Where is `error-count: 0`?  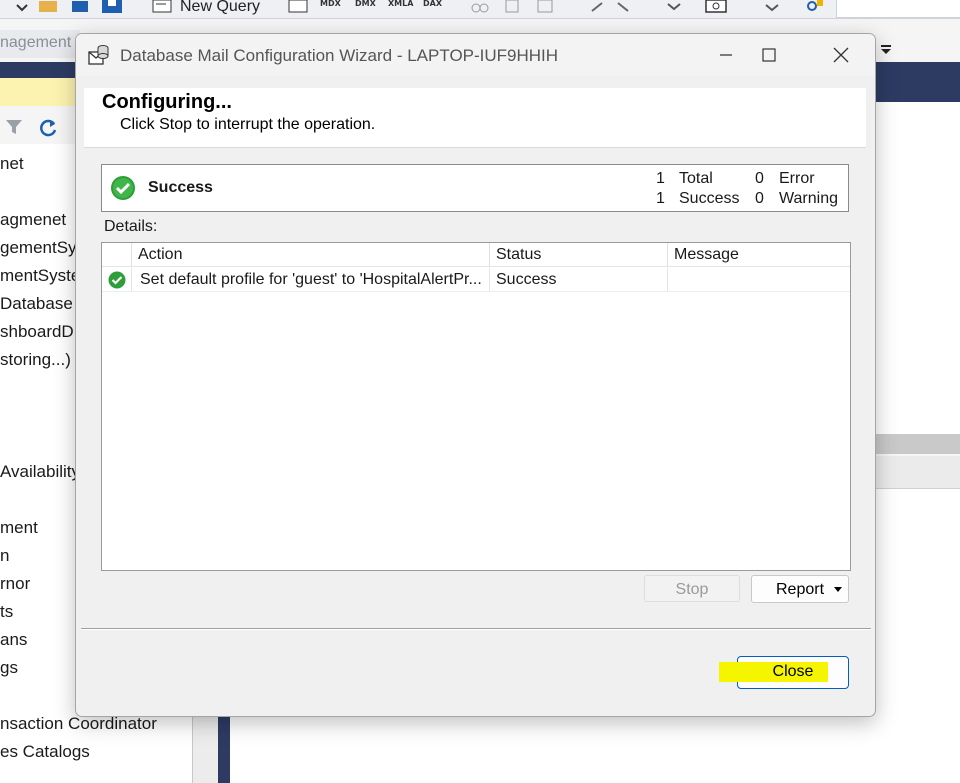 error-count: 0 is located at coordinates (759, 178).